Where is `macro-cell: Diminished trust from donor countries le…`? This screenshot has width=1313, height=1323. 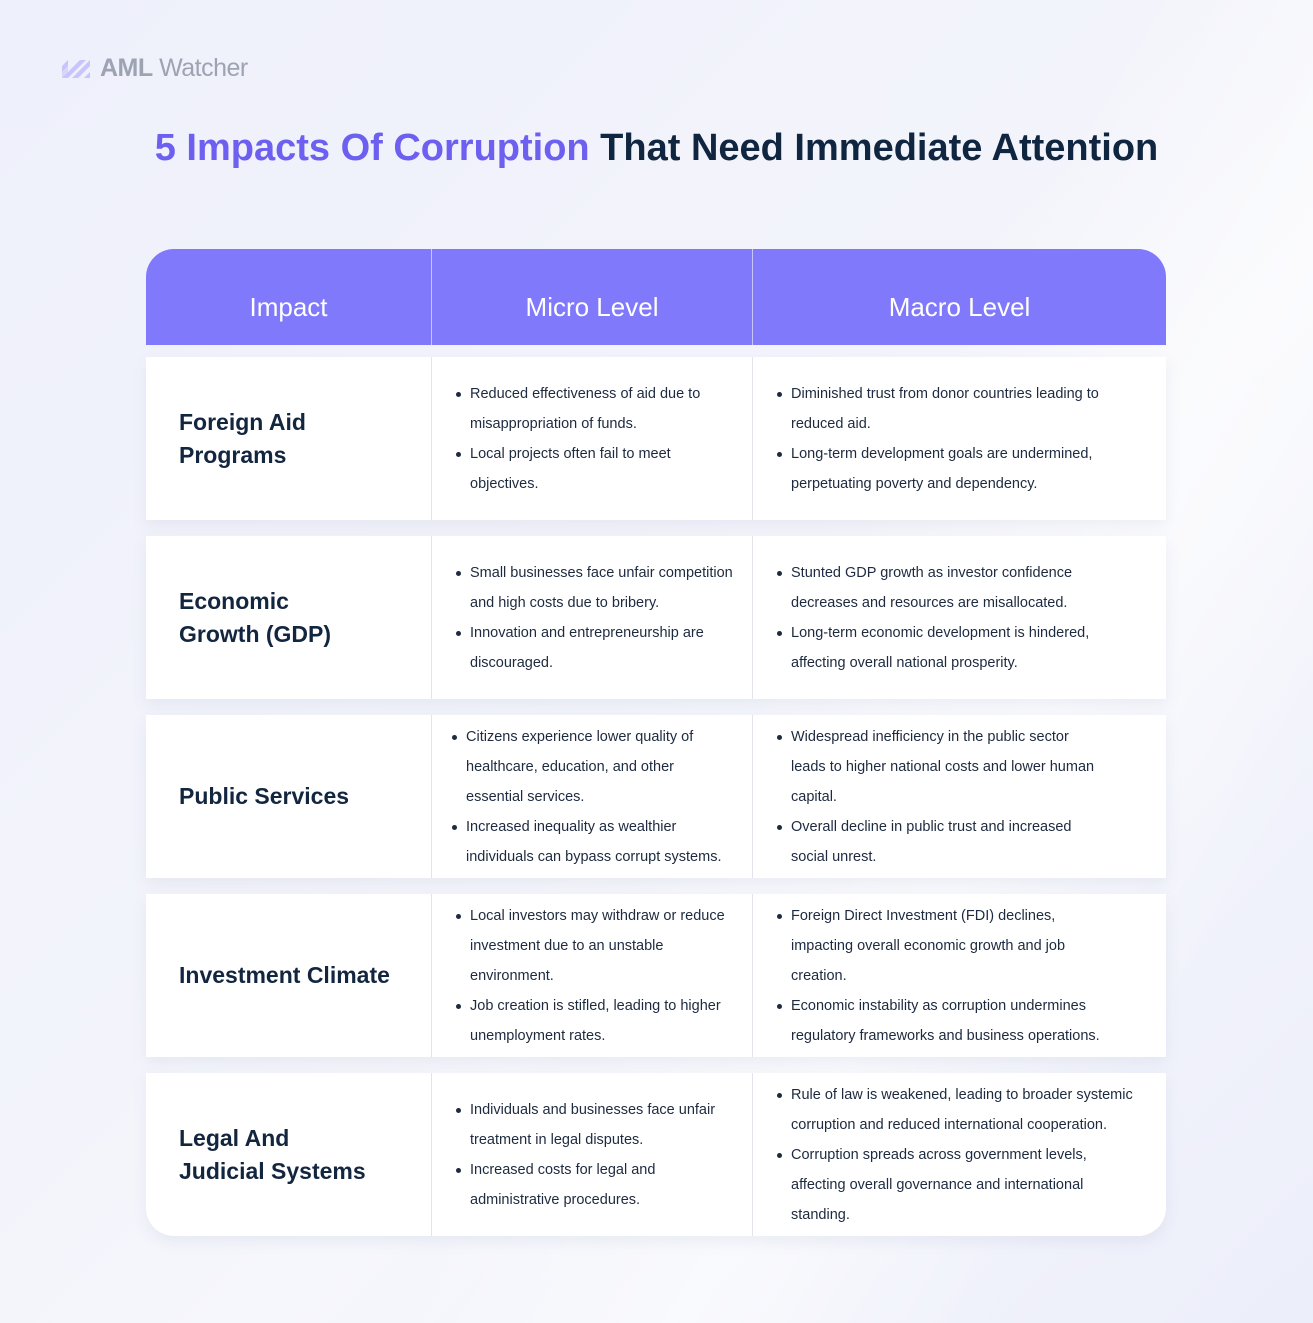
macro-cell: Diminished trust from donor countries le… is located at coordinates (959, 438).